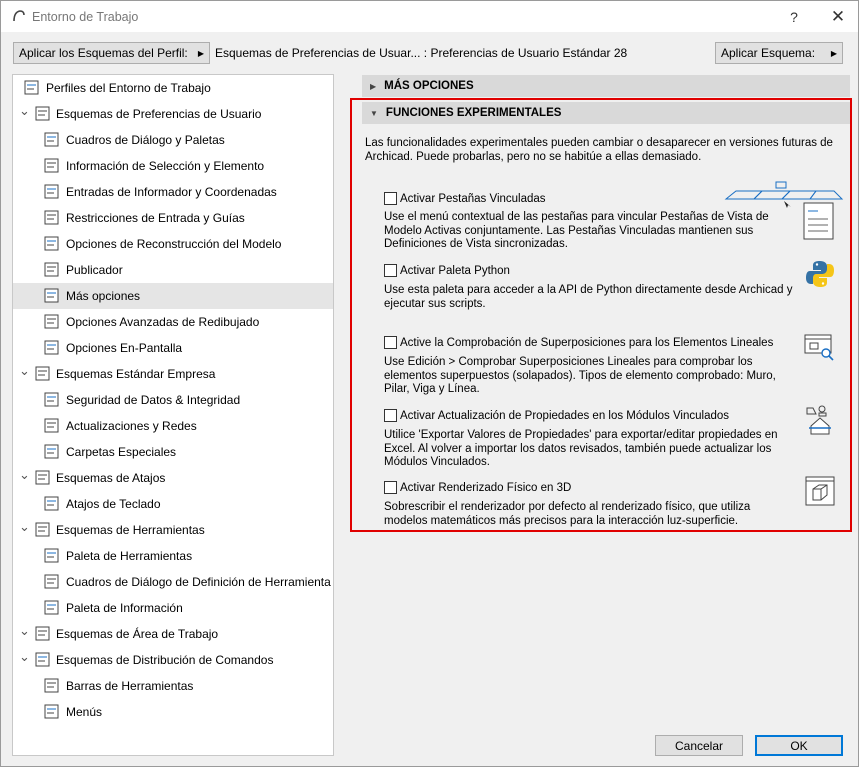  I want to click on sidebar-item-label: Entradas de Informador y Coordenadas, so click(171, 192).